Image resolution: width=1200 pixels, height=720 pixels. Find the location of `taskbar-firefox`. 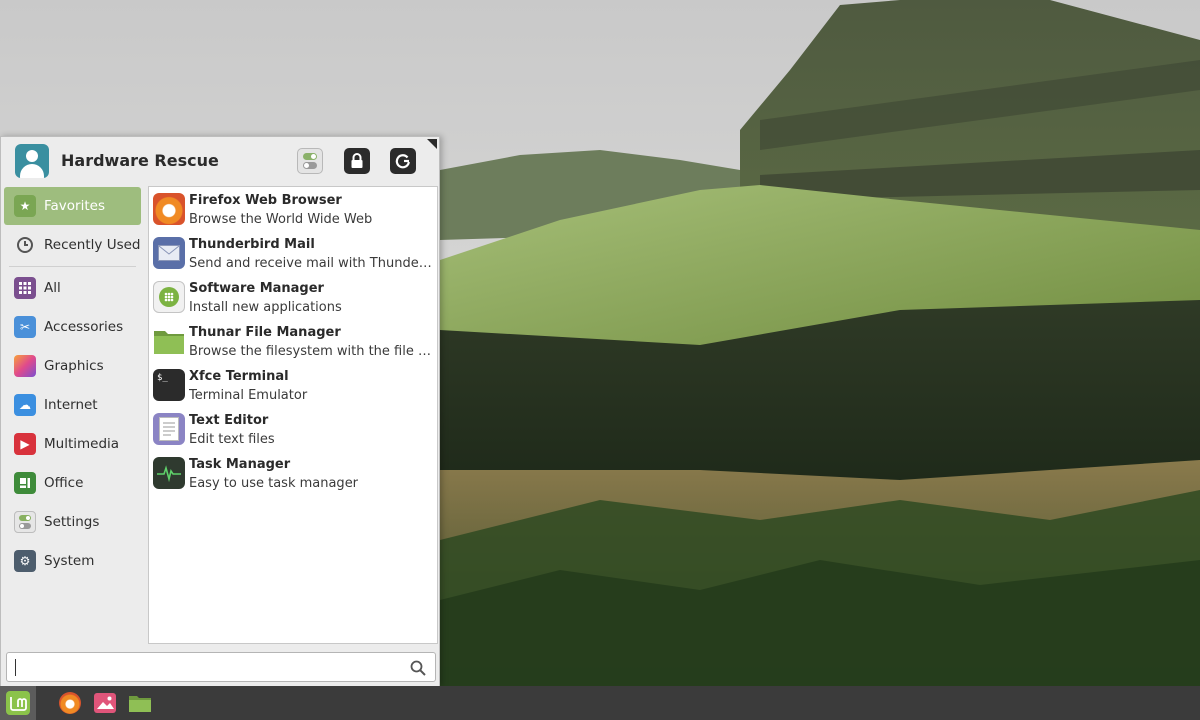

taskbar-firefox is located at coordinates (70, 703).